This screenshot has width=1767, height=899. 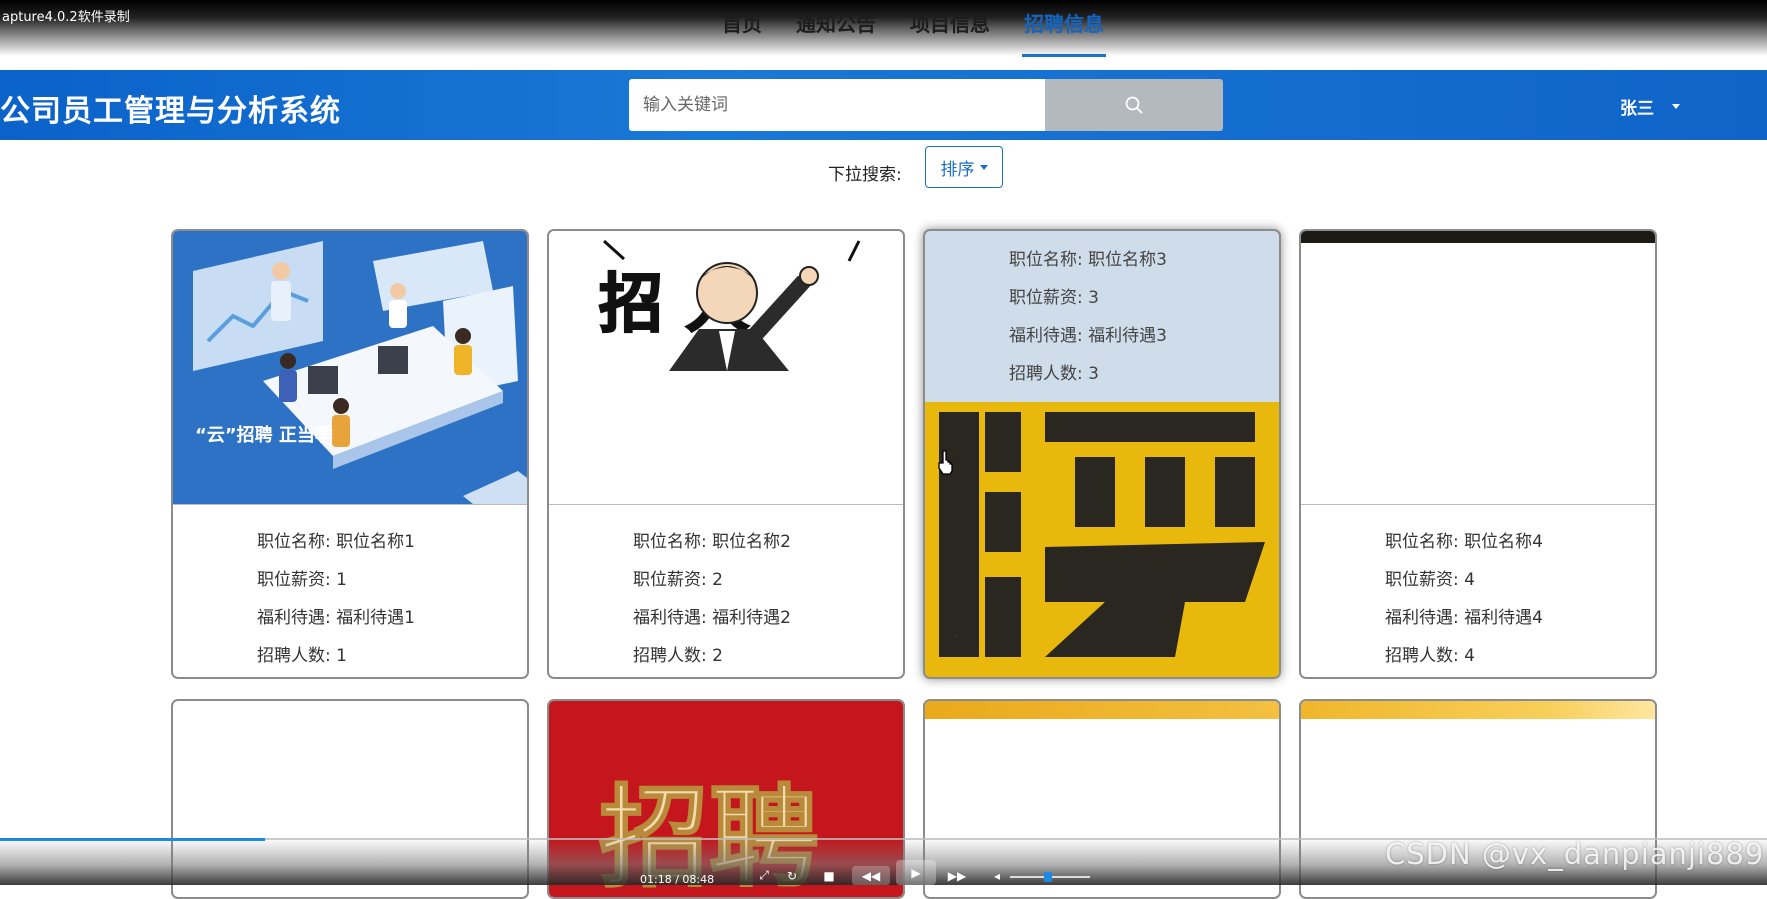 What do you see at coordinates (66, 17) in the screenshot?
I see `recorder-label: apture4.0.2软件录制` at bounding box center [66, 17].